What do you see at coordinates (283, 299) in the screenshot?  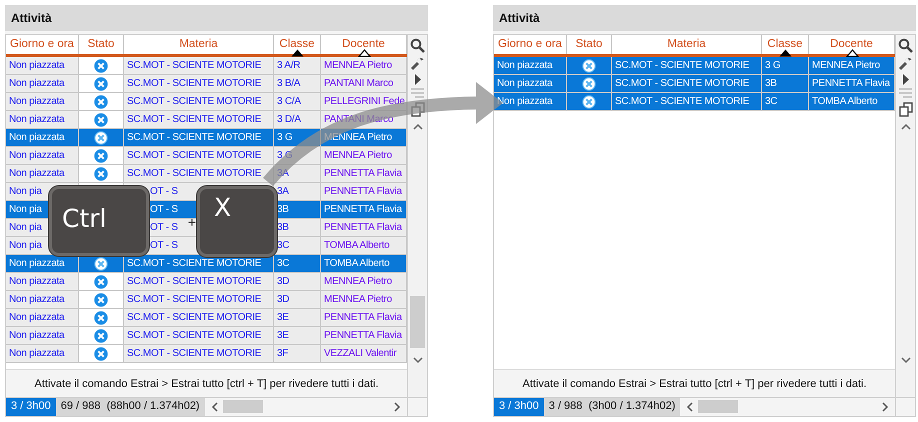 I see `class-cell: 3D` at bounding box center [283, 299].